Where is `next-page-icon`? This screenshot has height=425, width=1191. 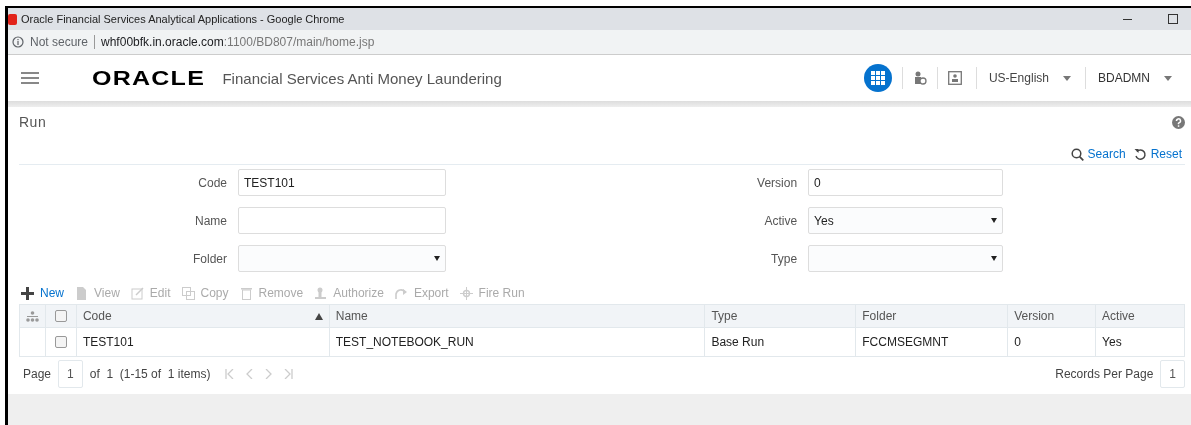 next-page-icon is located at coordinates (269, 374).